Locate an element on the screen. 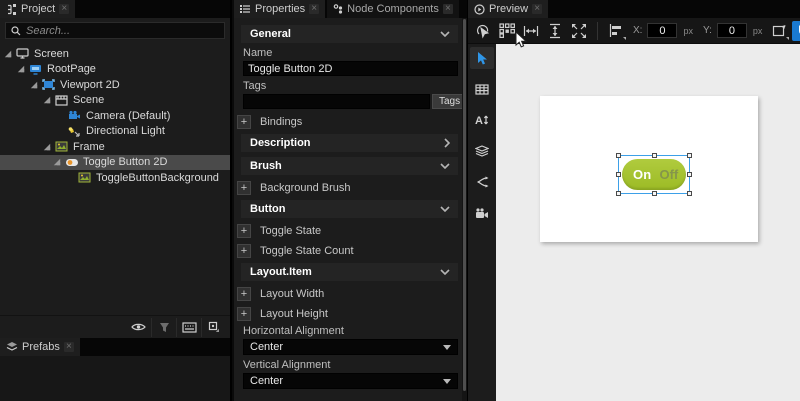 This screenshot has width=800, height=401. tree-item-label: Toggle Button 2D is located at coordinates (125, 162).